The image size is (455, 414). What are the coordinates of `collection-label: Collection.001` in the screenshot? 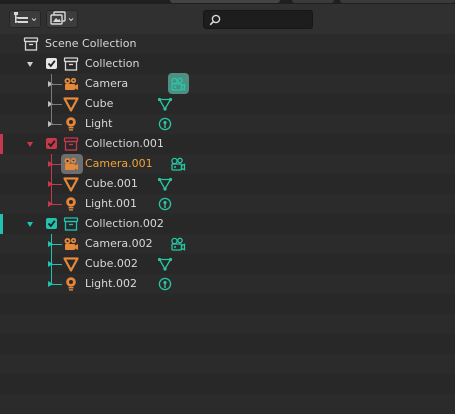 It's located at (124, 144).